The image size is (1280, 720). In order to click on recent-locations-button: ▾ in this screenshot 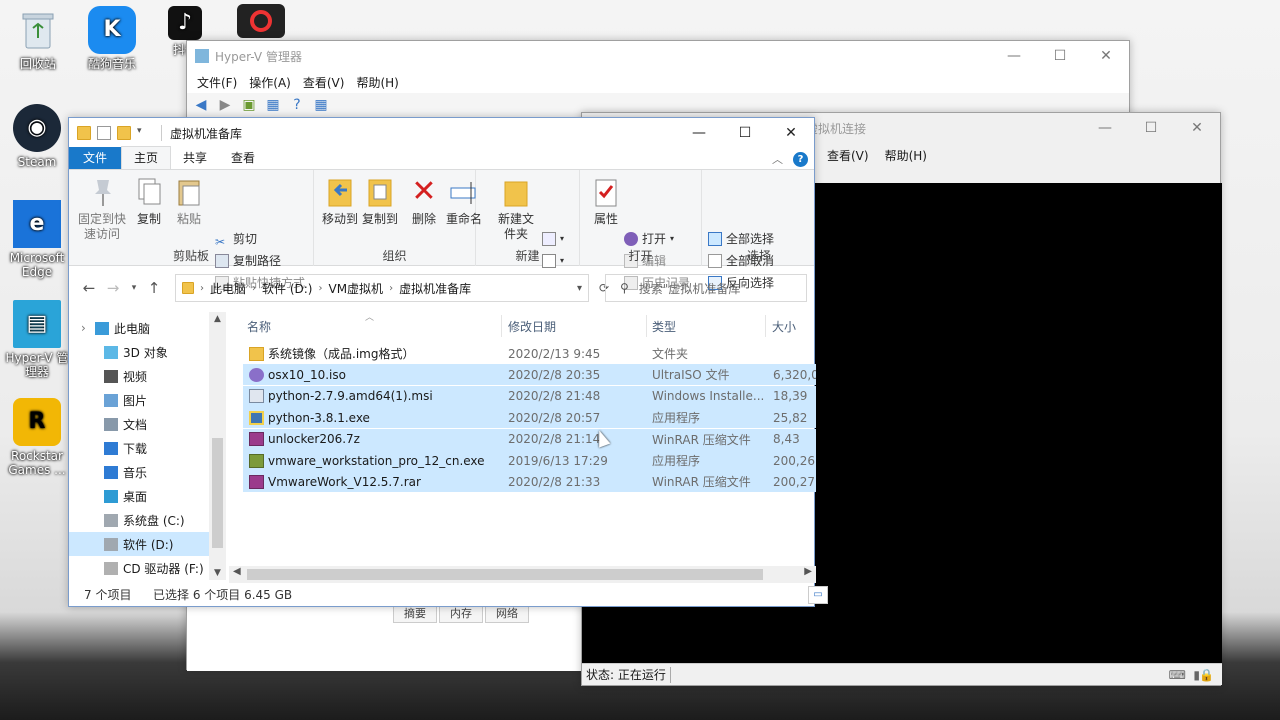, I will do `click(134, 288)`.